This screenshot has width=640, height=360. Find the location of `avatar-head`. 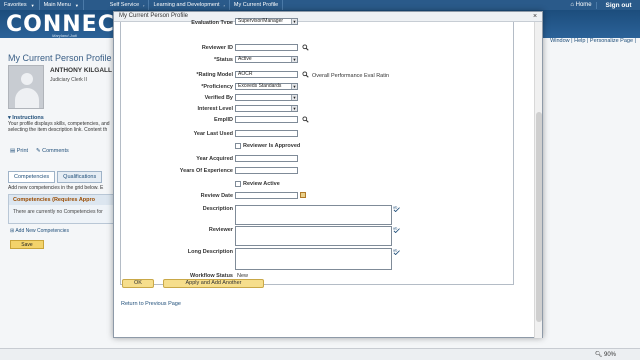

avatar-head is located at coordinates (27, 79).